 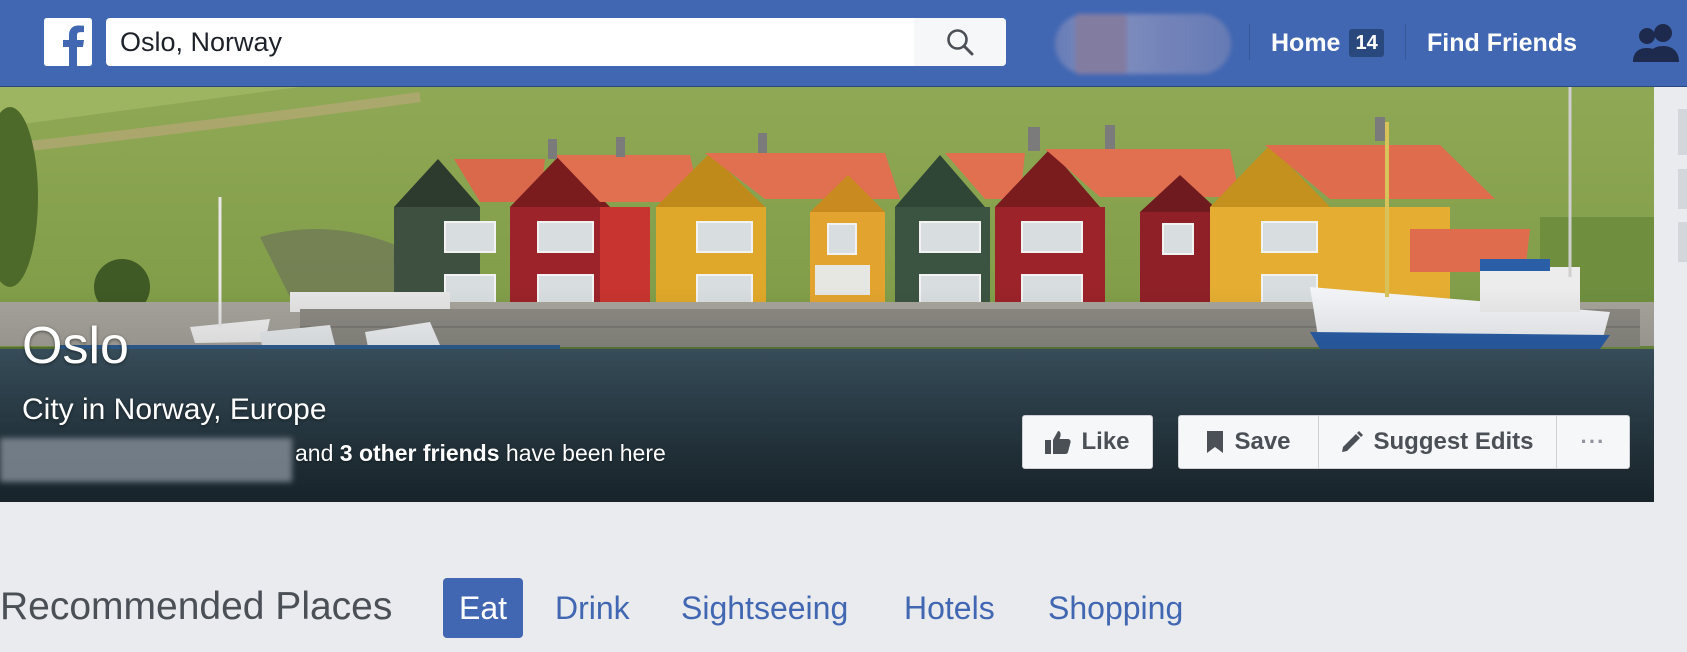 I want to click on like-button: Like, so click(x=1087, y=442).